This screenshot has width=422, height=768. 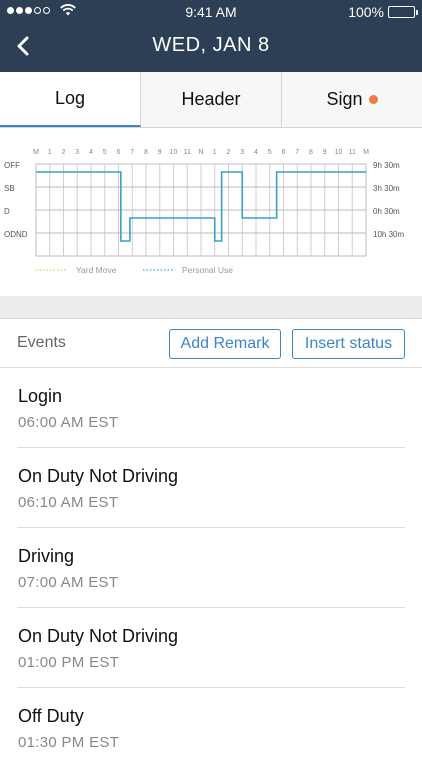 I want to click on events-label: Events, so click(x=41, y=342).